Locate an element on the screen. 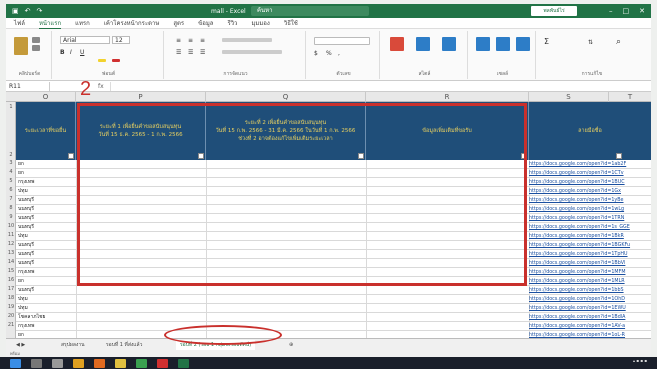 Image resolution: width=657 pixels, height=369 pixels. row-number: 17 is located at coordinates (11, 289).